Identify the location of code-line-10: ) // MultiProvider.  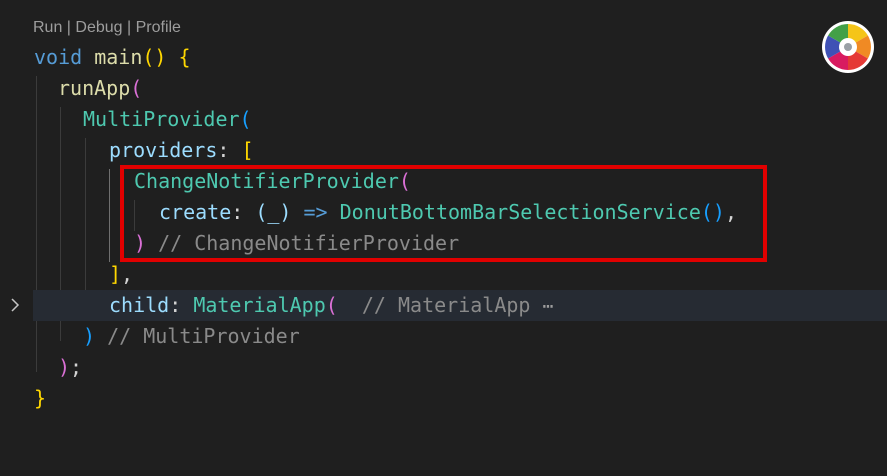
(443, 336).